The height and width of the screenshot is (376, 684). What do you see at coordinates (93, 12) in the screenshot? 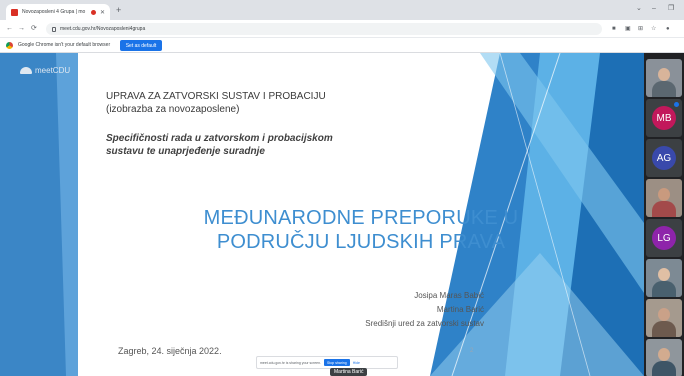
I see `recording-icon` at bounding box center [93, 12].